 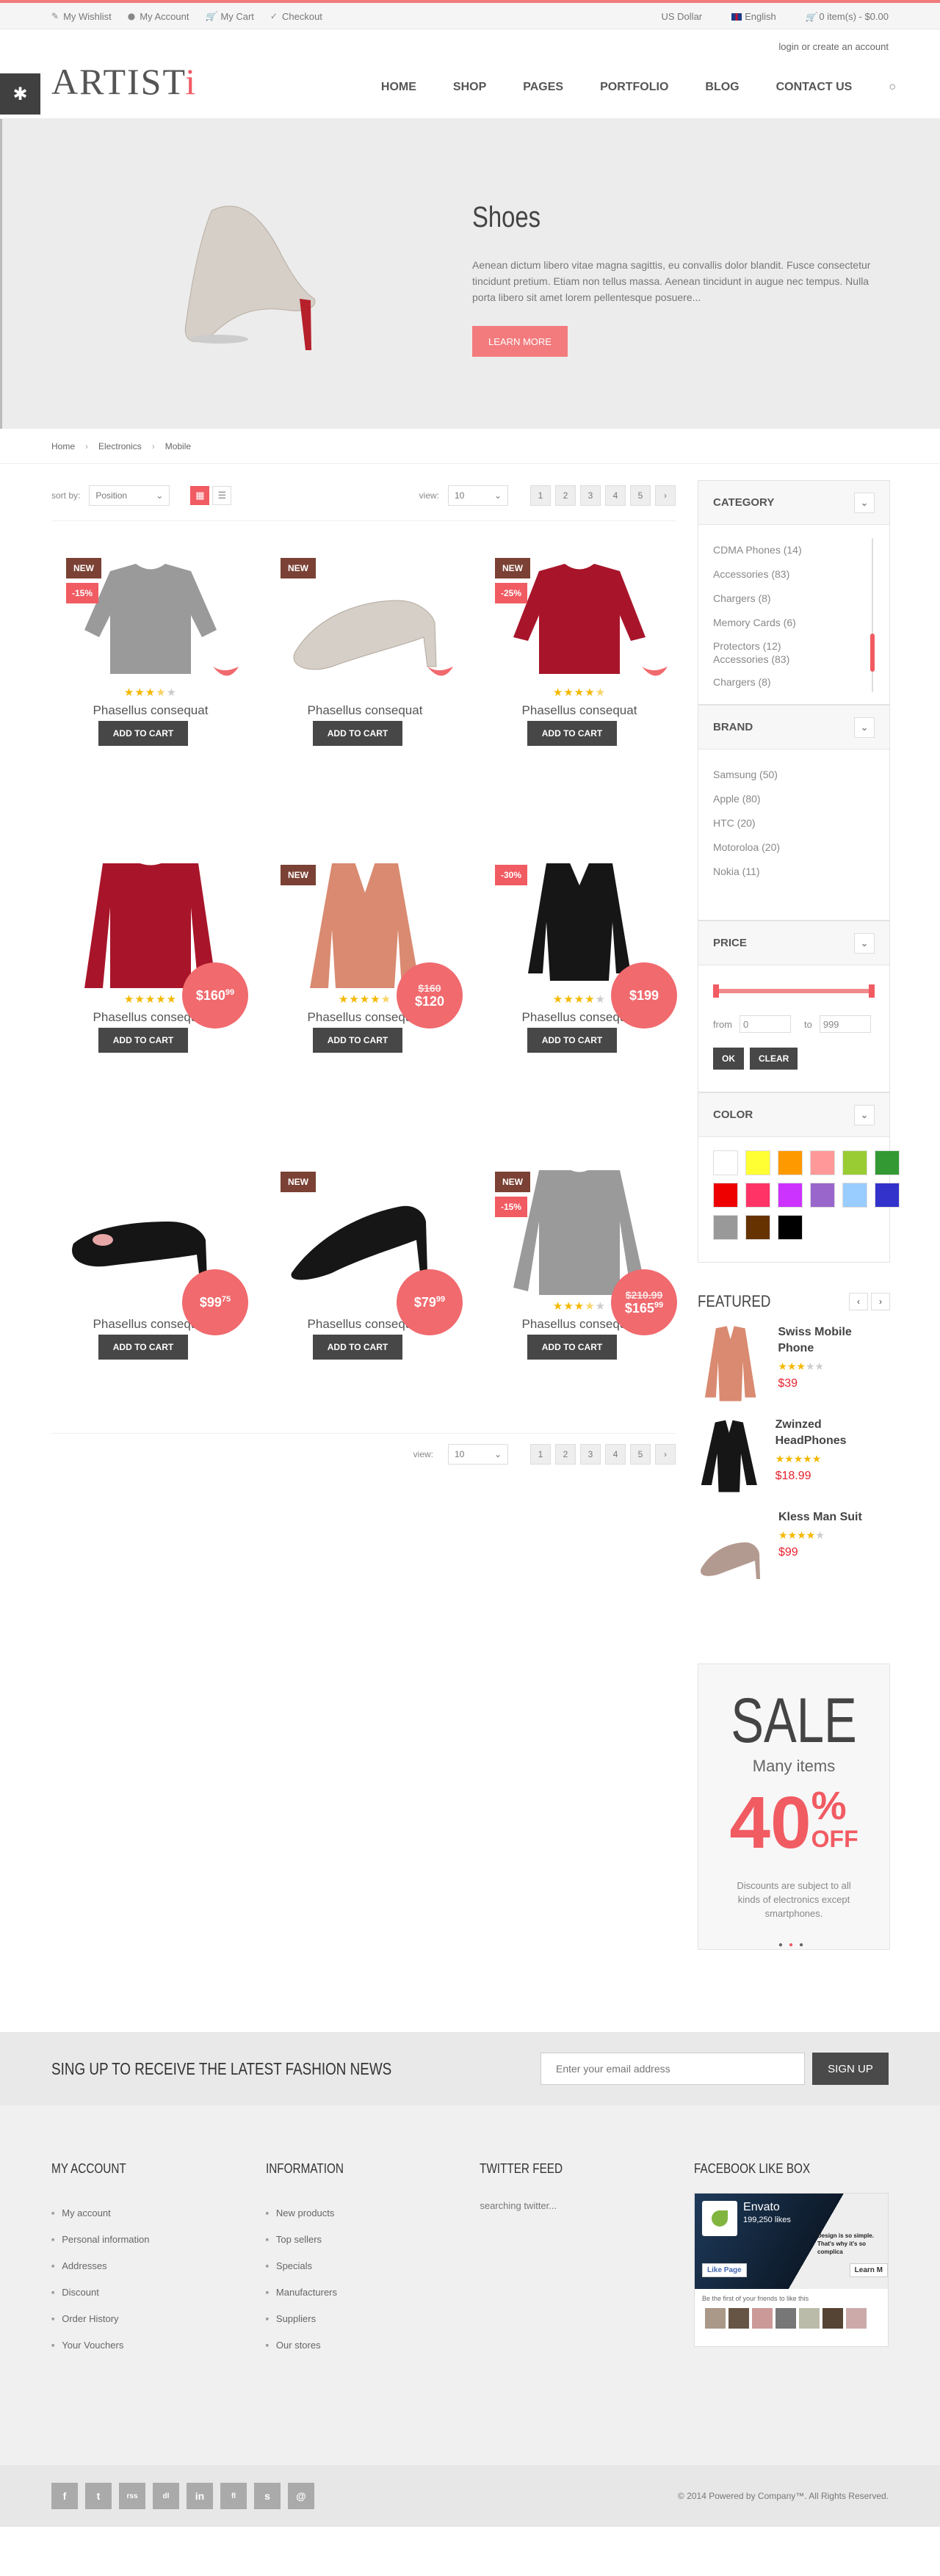 What do you see at coordinates (158, 2266) in the screenshot?
I see `footer-link: Addresses` at bounding box center [158, 2266].